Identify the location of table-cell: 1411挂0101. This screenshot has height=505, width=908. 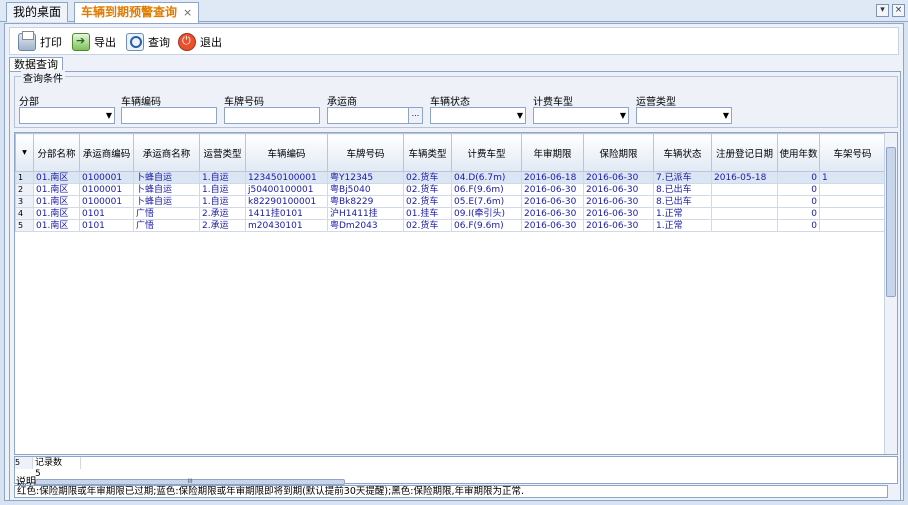
(286, 213).